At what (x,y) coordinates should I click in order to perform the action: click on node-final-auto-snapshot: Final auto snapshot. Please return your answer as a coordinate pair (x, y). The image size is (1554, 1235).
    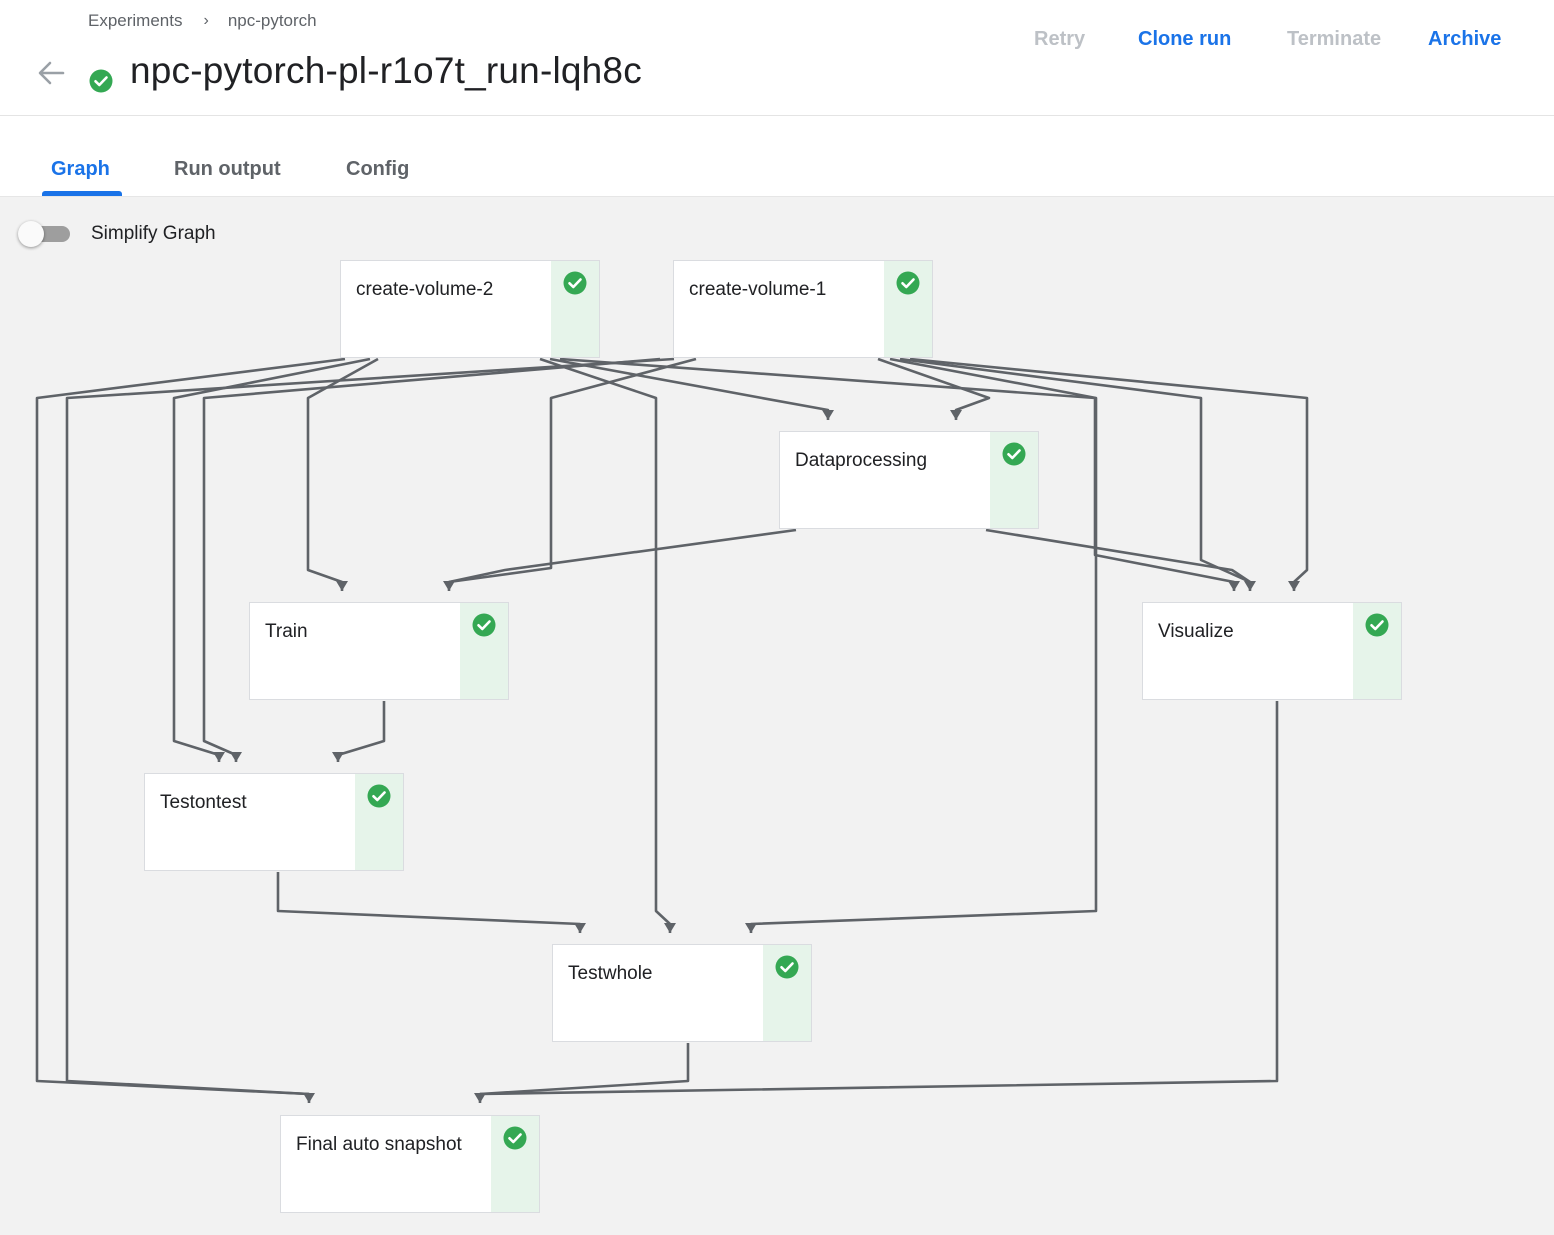
    Looking at the image, I should click on (410, 1164).